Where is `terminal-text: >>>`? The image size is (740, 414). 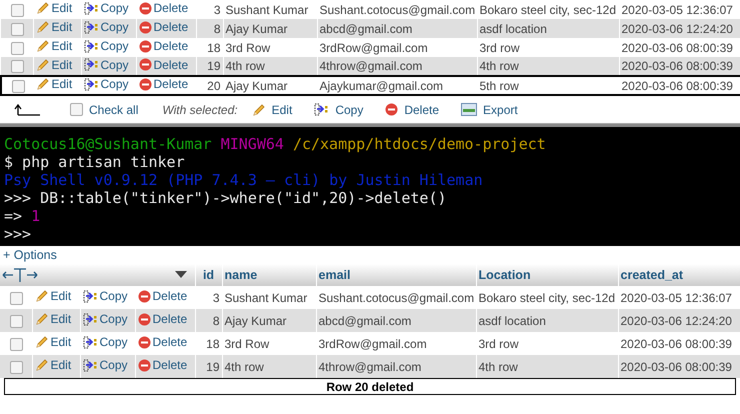
terminal-text: >>> is located at coordinates (18, 234).